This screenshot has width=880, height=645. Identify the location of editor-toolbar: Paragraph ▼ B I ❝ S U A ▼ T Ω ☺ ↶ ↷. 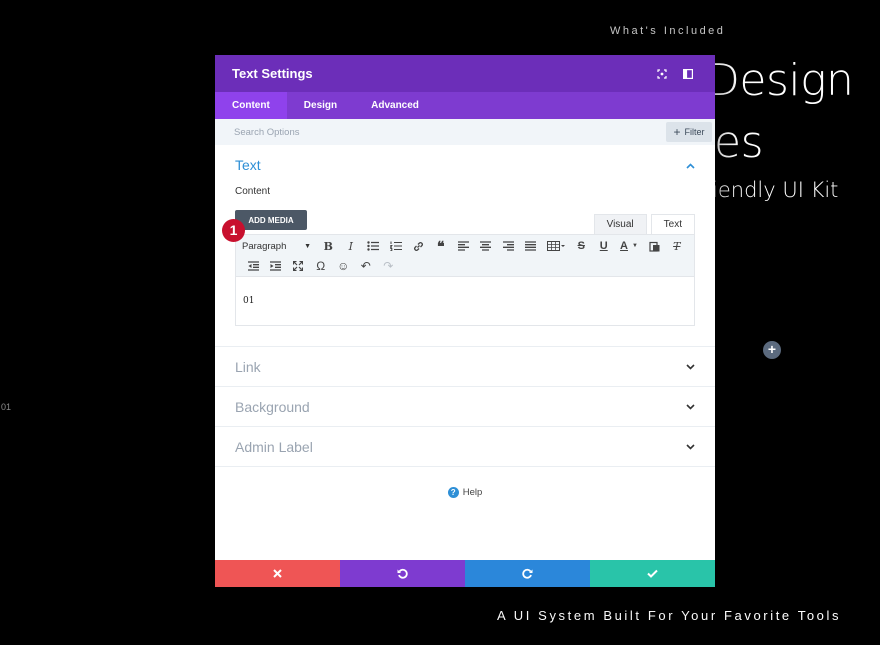
(465, 255).